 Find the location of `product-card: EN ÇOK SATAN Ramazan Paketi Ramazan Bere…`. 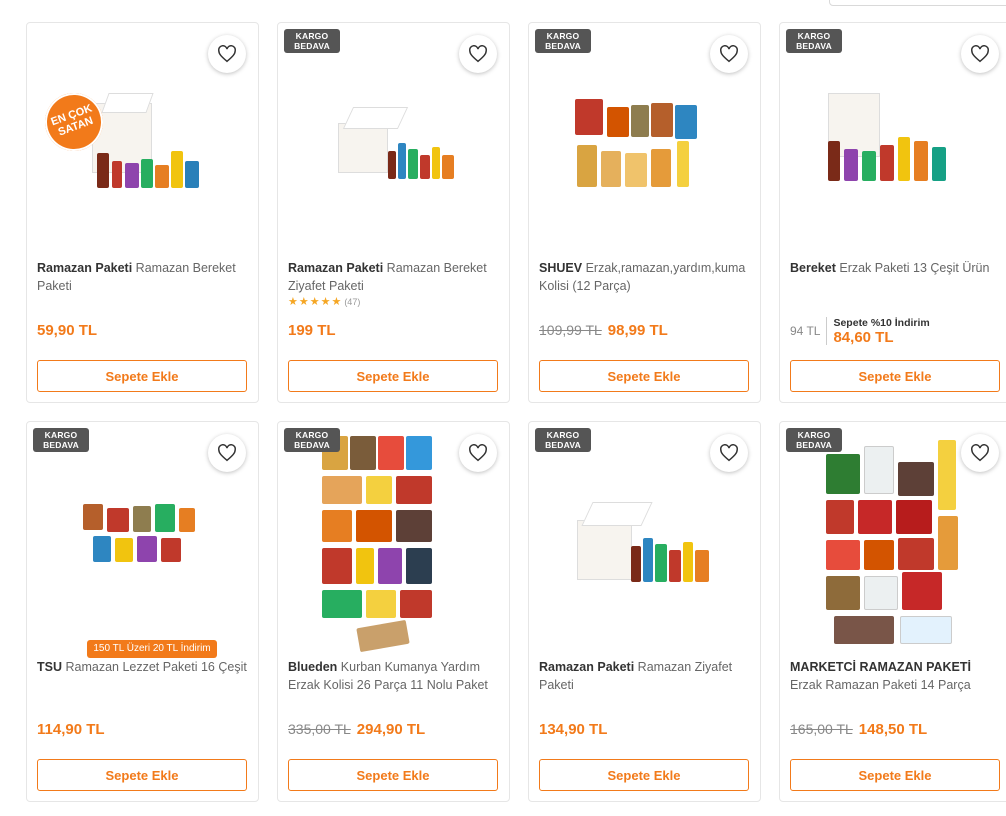

product-card: EN ÇOK SATAN Ramazan Paketi Ramazan Bere… is located at coordinates (142, 212).